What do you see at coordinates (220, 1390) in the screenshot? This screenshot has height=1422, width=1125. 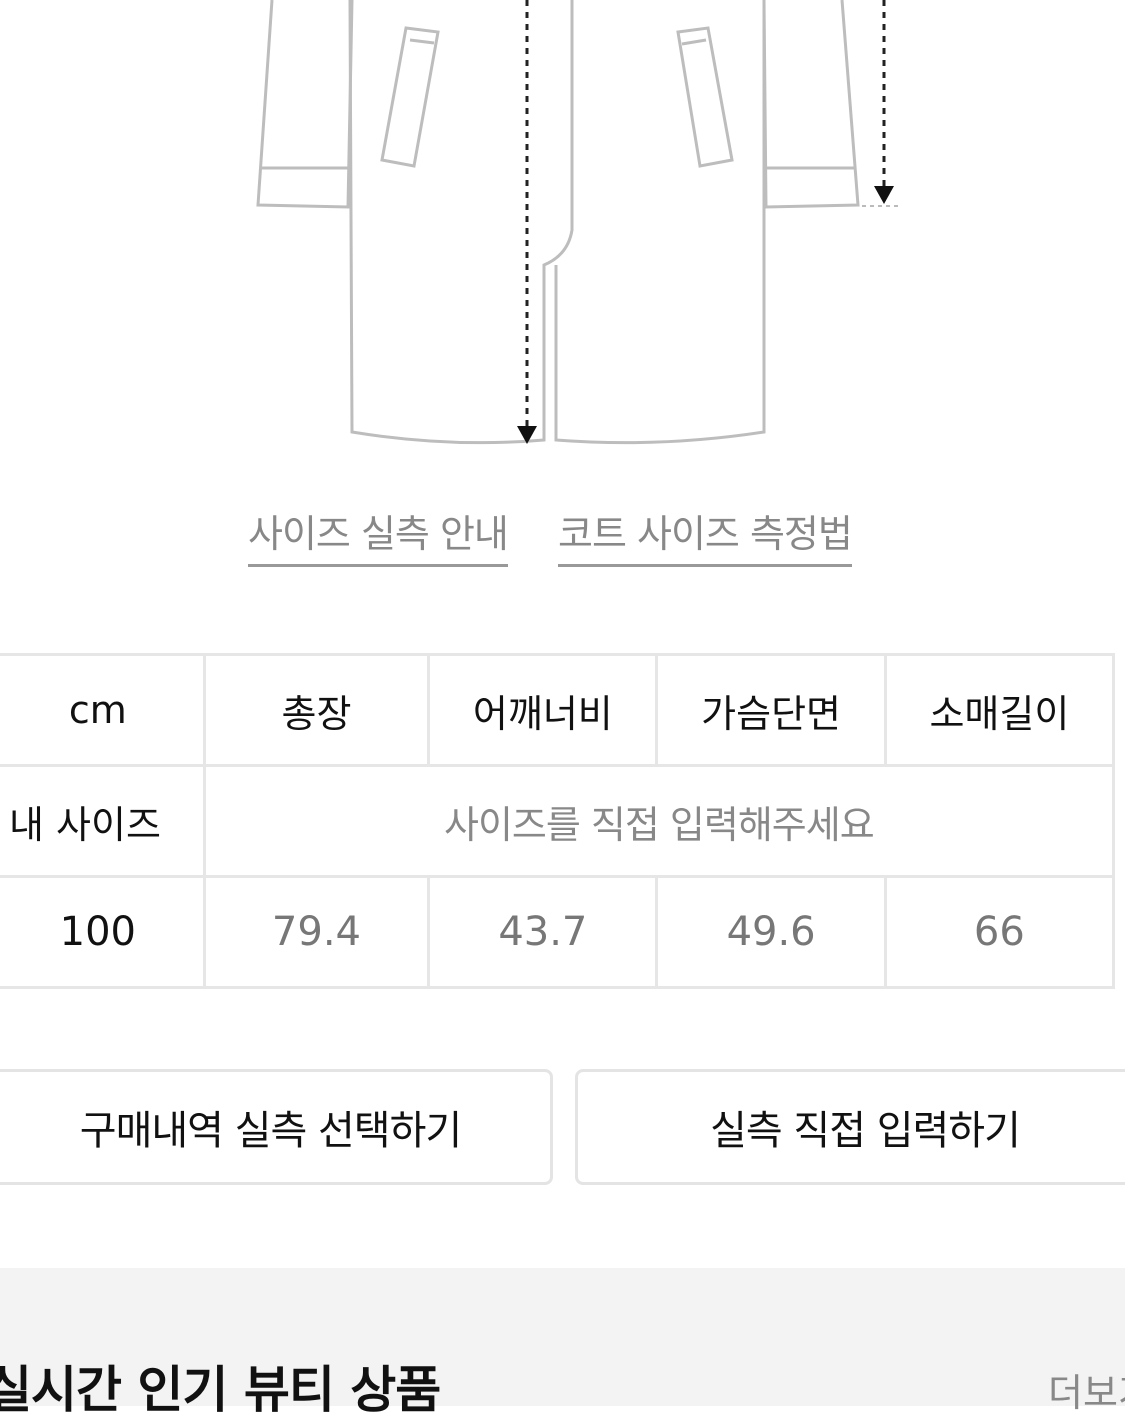 I see `section-title: 실시간 인기 뷰티 상품` at bounding box center [220, 1390].